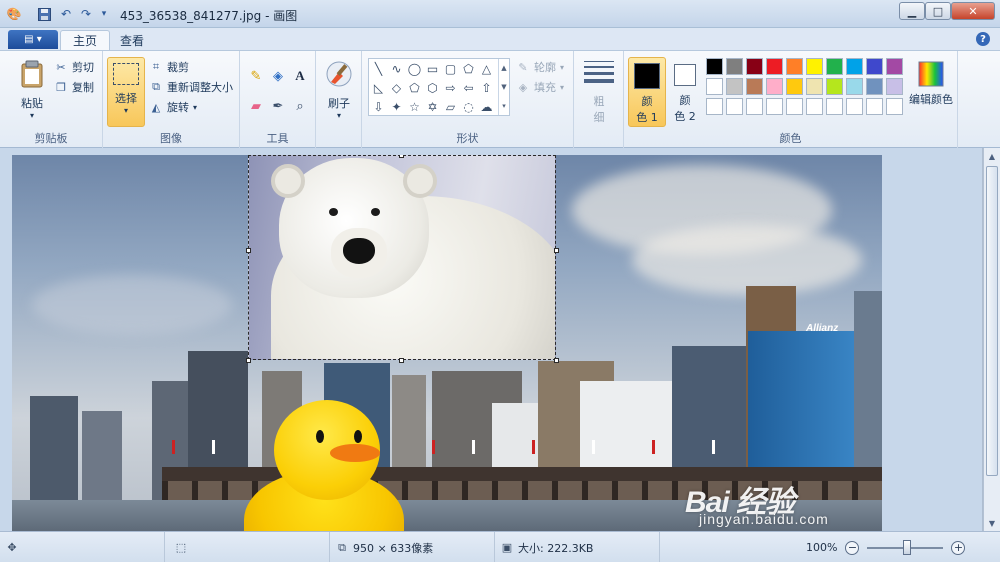 The height and width of the screenshot is (562, 1000). Describe the element at coordinates (191, 87) in the screenshot. I see `resize-button: ⧉ 重新调整大小` at that location.